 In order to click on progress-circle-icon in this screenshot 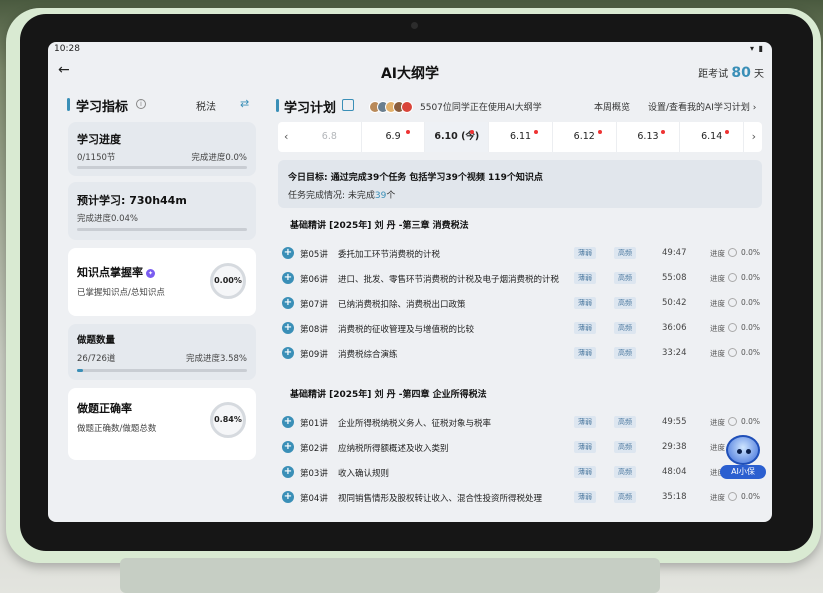, I will do `click(732, 421)`.